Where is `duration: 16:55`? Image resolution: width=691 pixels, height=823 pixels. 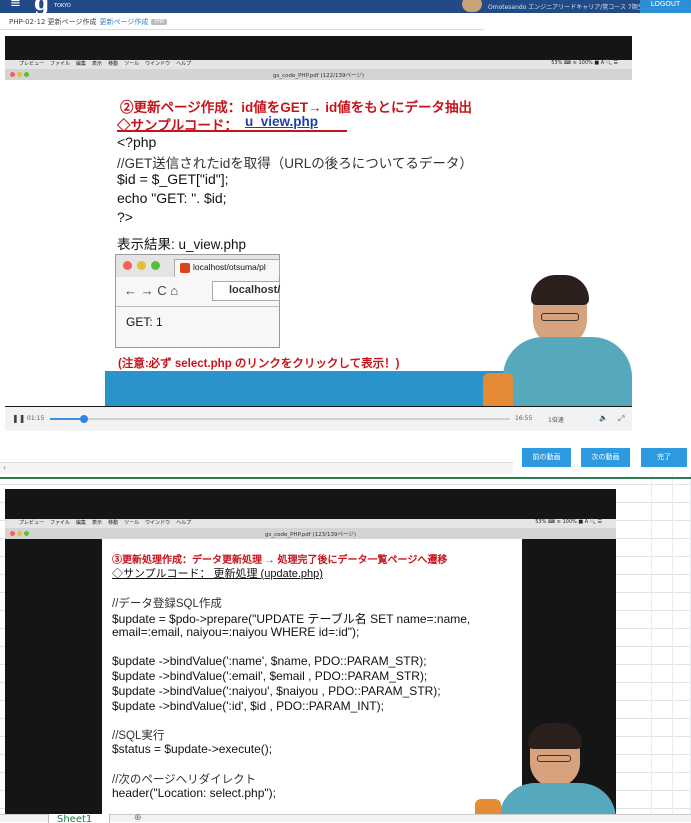 duration: 16:55 is located at coordinates (524, 418).